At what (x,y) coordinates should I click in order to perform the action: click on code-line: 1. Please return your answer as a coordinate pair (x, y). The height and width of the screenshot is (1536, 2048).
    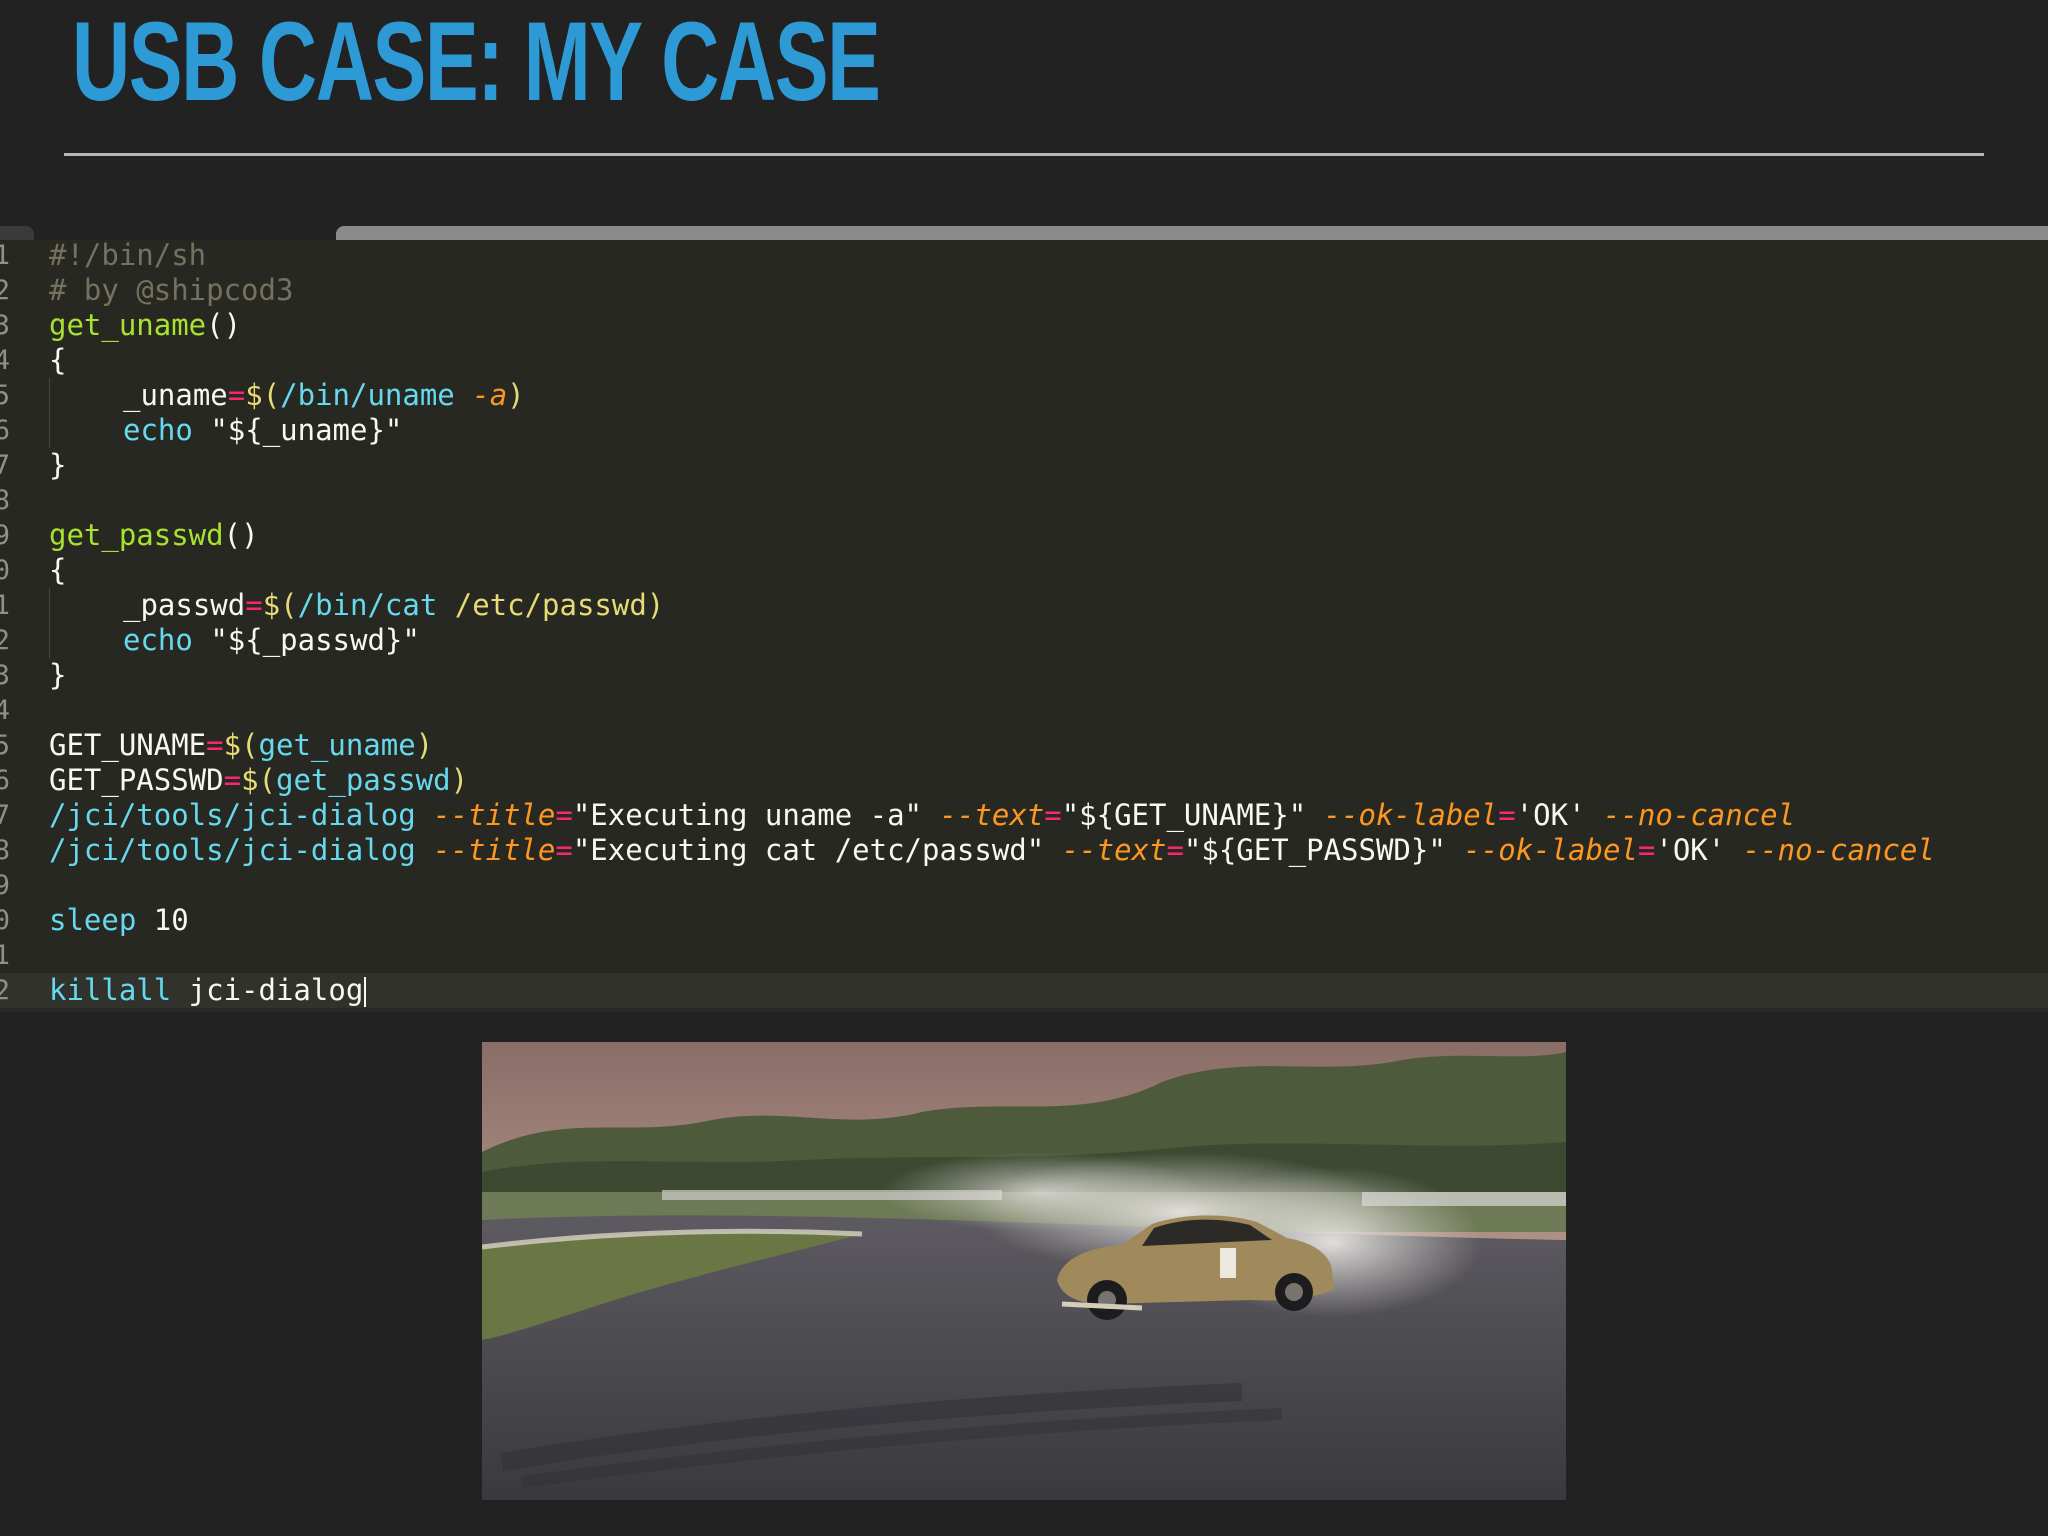
    Looking at the image, I should click on (1024, 955).